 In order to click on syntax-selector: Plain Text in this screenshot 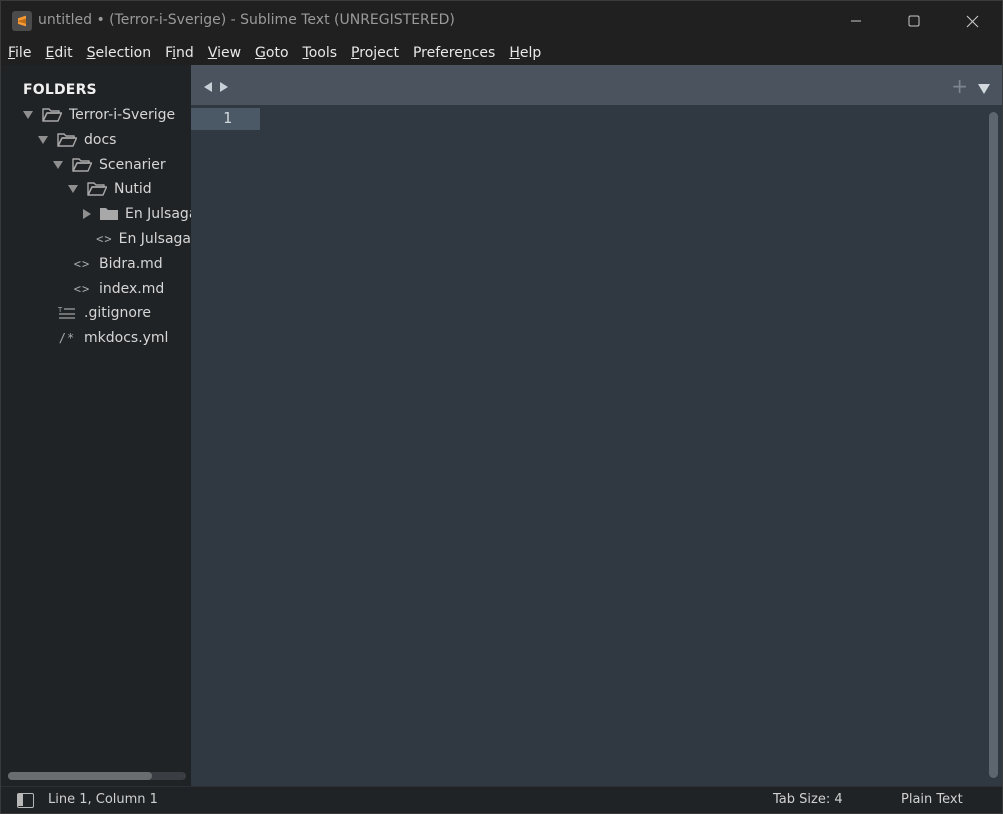, I will do `click(932, 799)`.